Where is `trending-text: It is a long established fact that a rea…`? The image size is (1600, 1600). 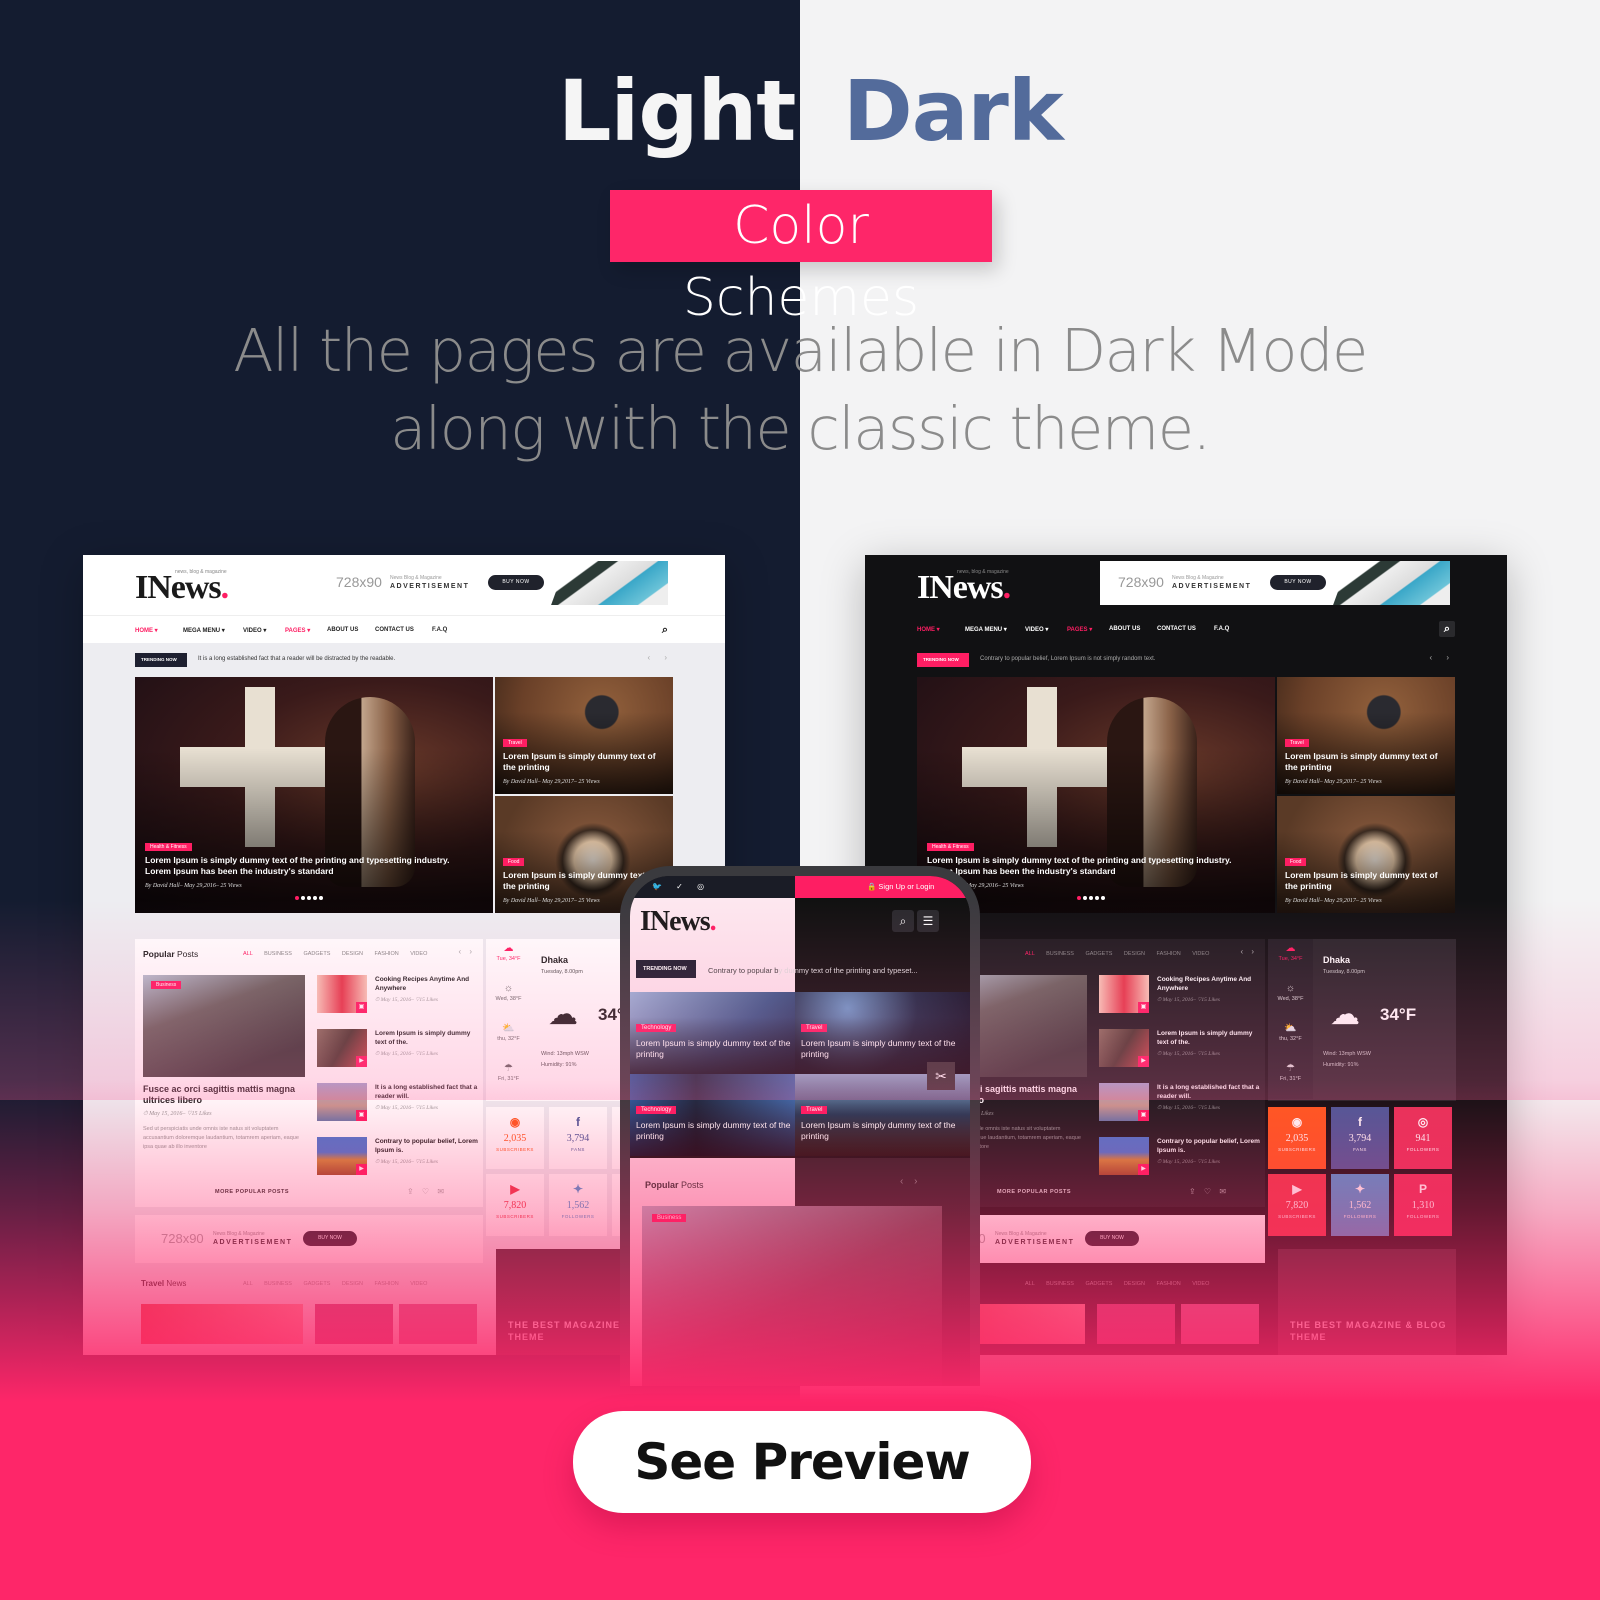
trending-text: It is a long established fact that a rea… is located at coordinates (296, 659).